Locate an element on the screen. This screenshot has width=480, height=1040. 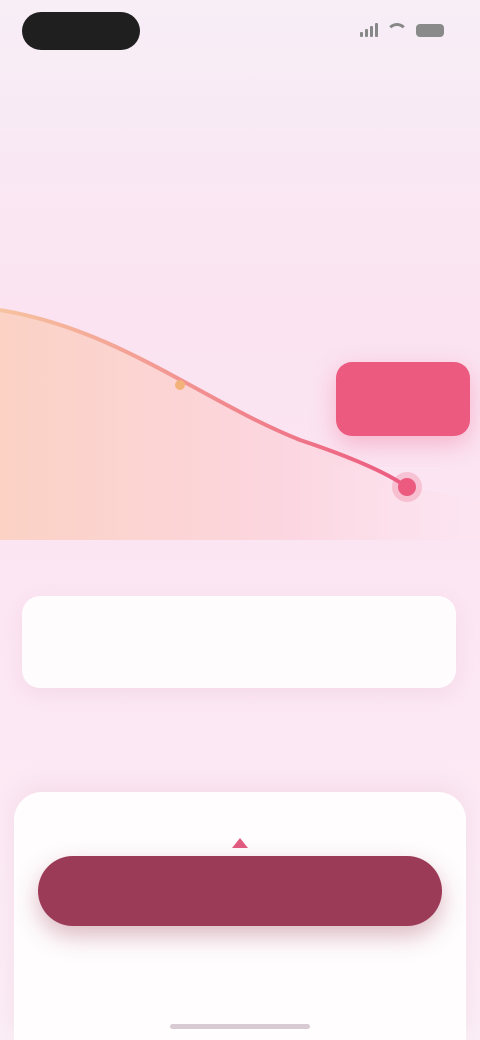
chart-x-axis is located at coordinates (240, 548).